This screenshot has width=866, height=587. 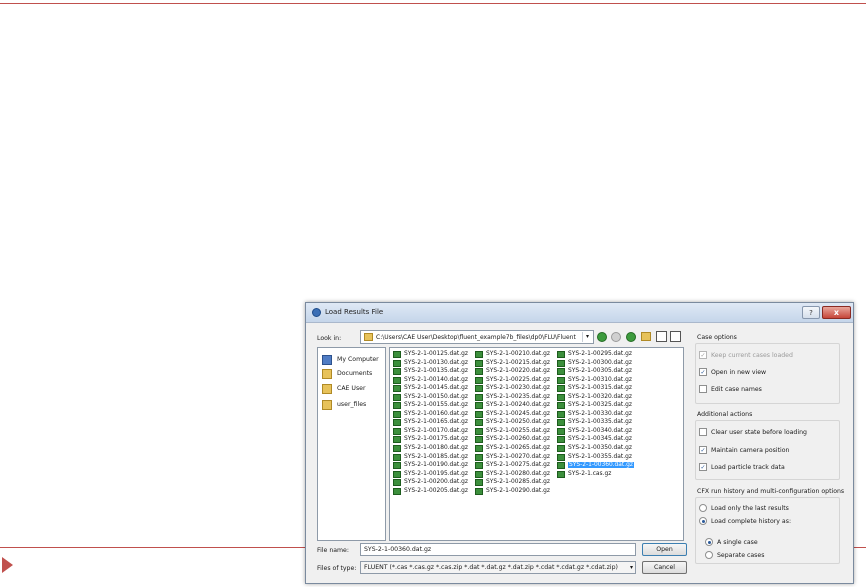 I want to click on title-bar: Load Results File ? x, so click(x=579, y=313).